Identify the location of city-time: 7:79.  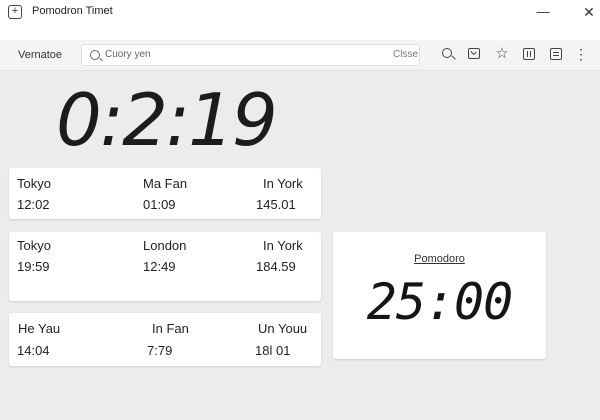
(160, 350).